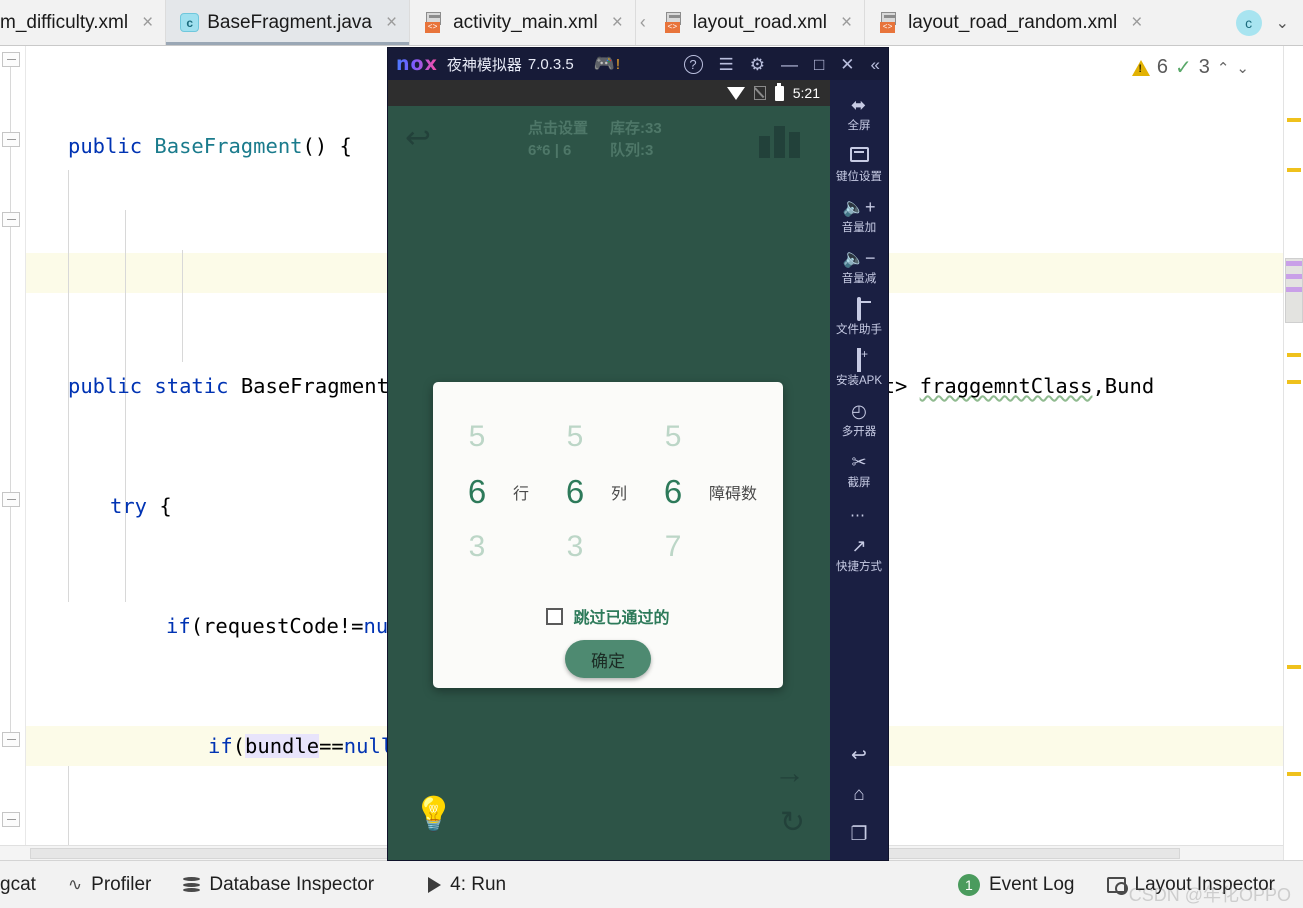  I want to click on skip-passed-checkbox, so click(555, 616).